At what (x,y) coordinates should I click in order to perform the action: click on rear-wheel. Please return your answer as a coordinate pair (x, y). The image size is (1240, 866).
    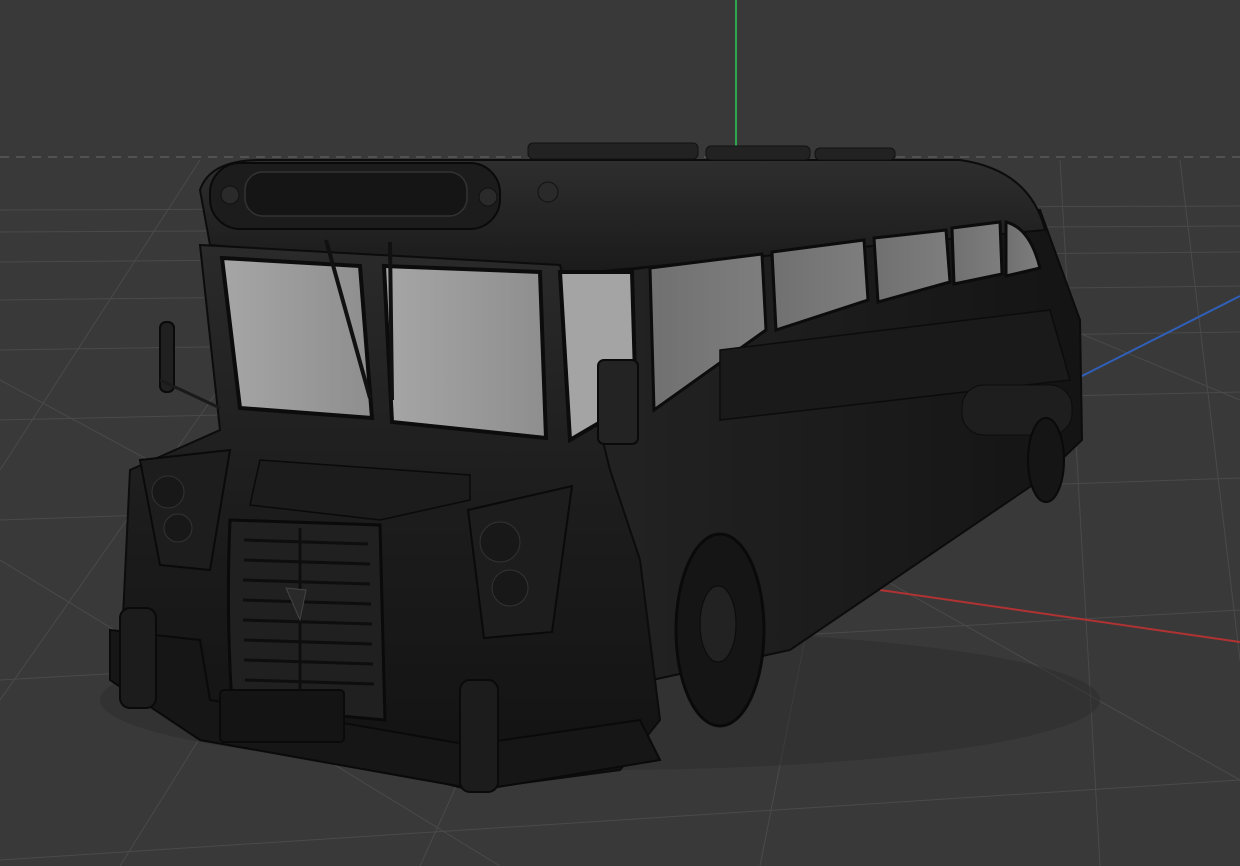
    Looking at the image, I should click on (1046, 460).